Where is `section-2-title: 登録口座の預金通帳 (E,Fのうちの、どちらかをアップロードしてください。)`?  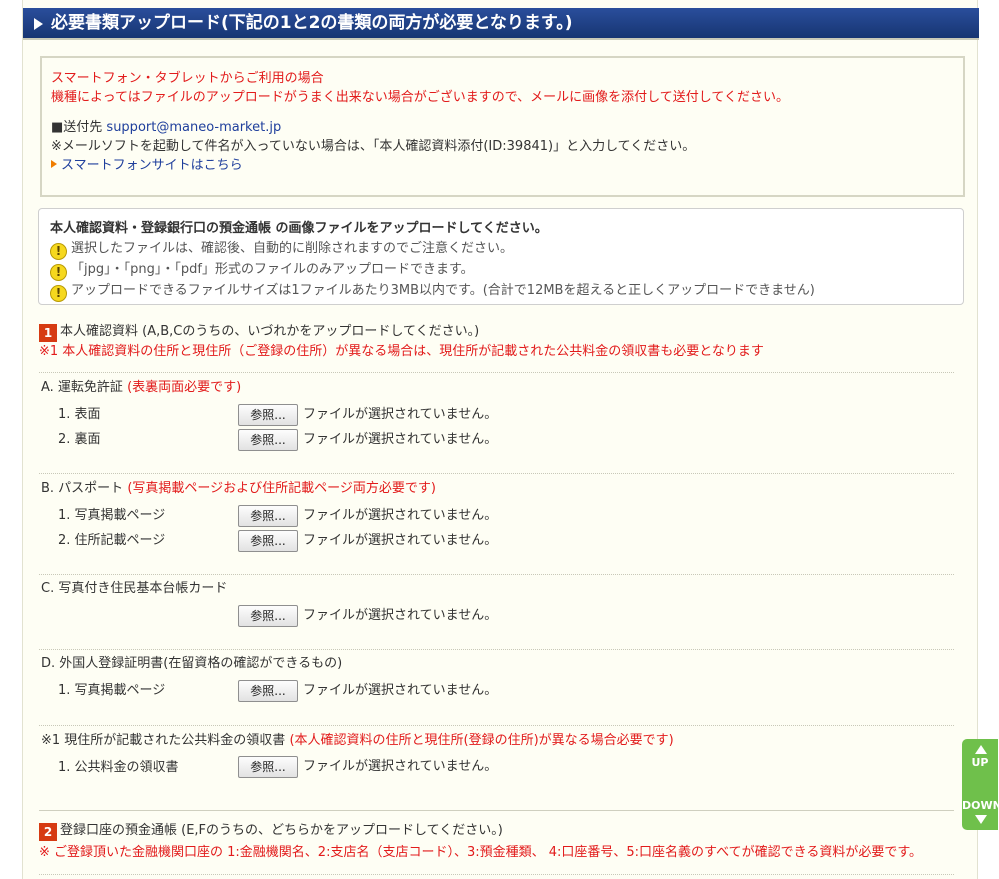
section-2-title: 登録口座の預金通帳 (E,Fのうちの、どちらかをアップロードしてください。) is located at coordinates (281, 830).